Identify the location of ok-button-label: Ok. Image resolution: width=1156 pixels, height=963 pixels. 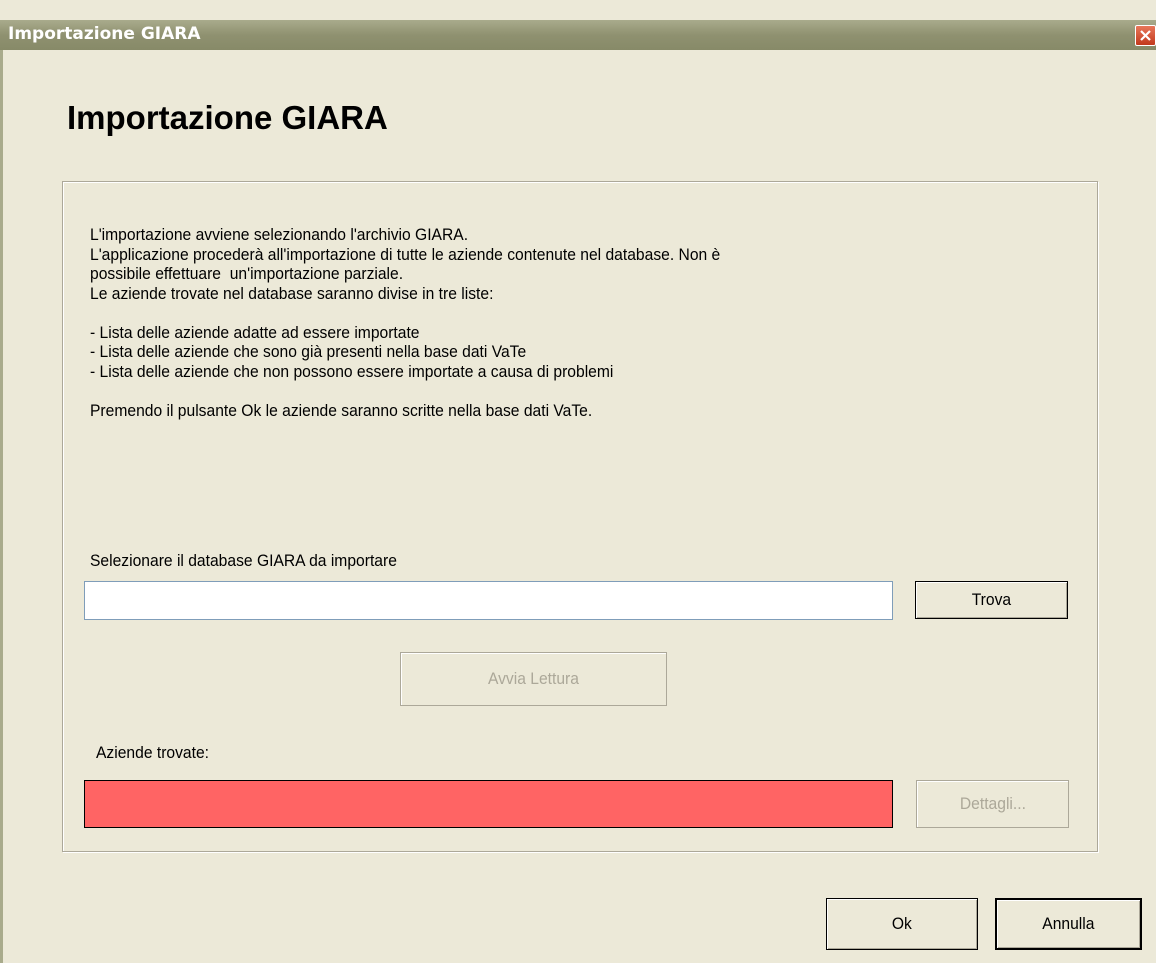
(901, 923).